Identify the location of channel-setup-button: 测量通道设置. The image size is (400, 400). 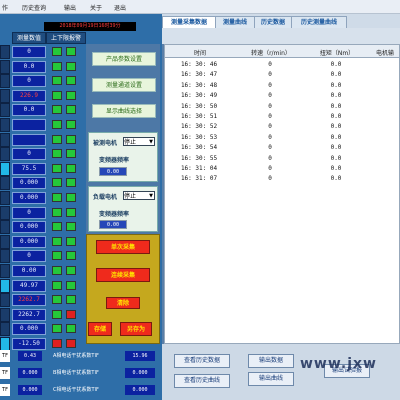
(124, 85).